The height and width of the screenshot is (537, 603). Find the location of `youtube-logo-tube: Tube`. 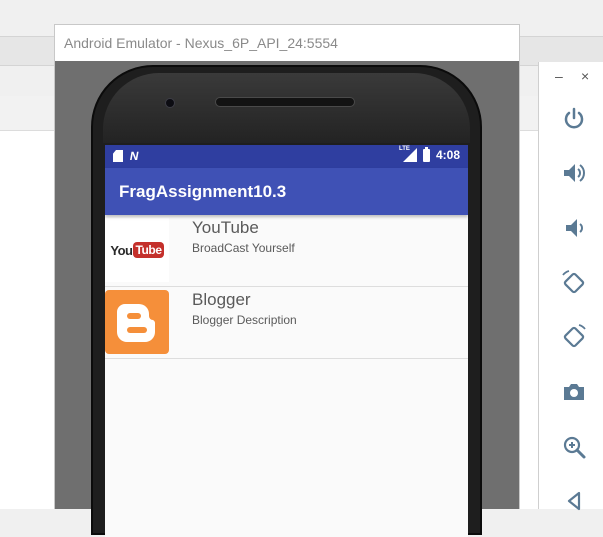

youtube-logo-tube: Tube is located at coordinates (148, 250).